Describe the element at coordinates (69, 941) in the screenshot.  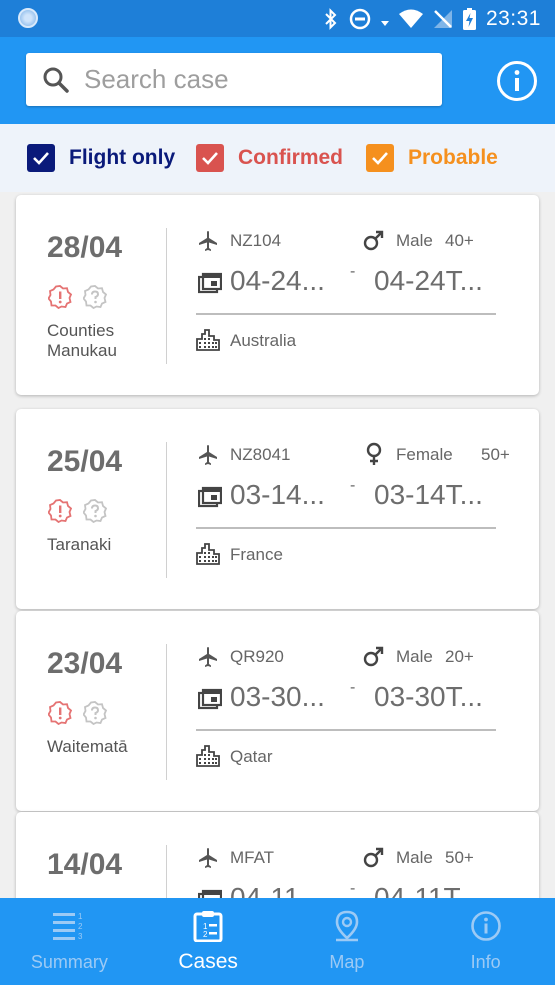
I see `nav-summary: 123 Summary` at that location.